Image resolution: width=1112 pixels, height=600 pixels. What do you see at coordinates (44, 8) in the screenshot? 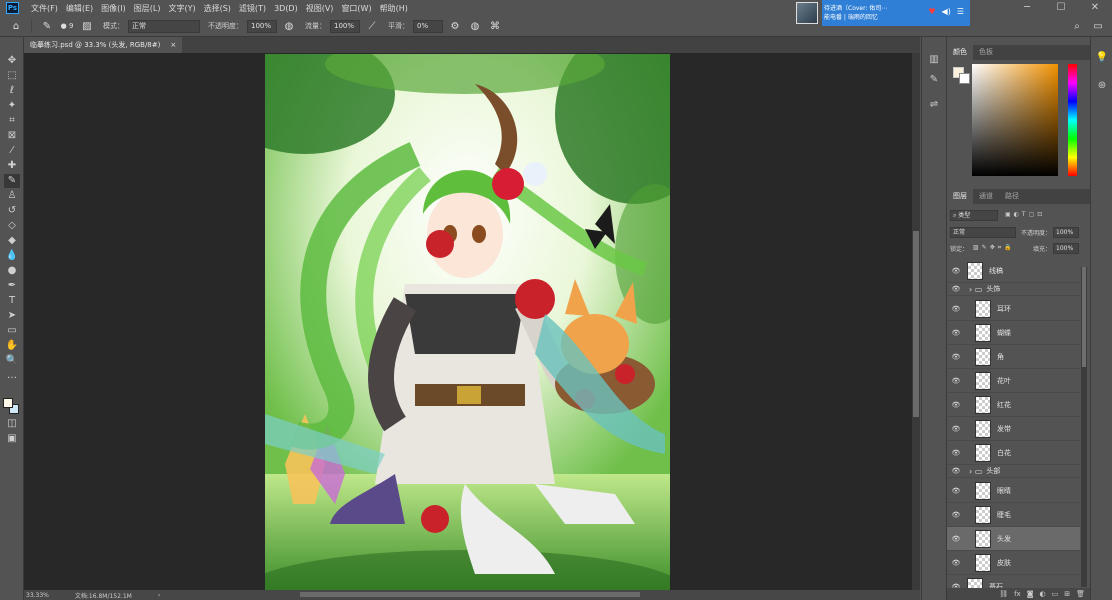
I see `menu-file: 文件(F)` at bounding box center [44, 8].